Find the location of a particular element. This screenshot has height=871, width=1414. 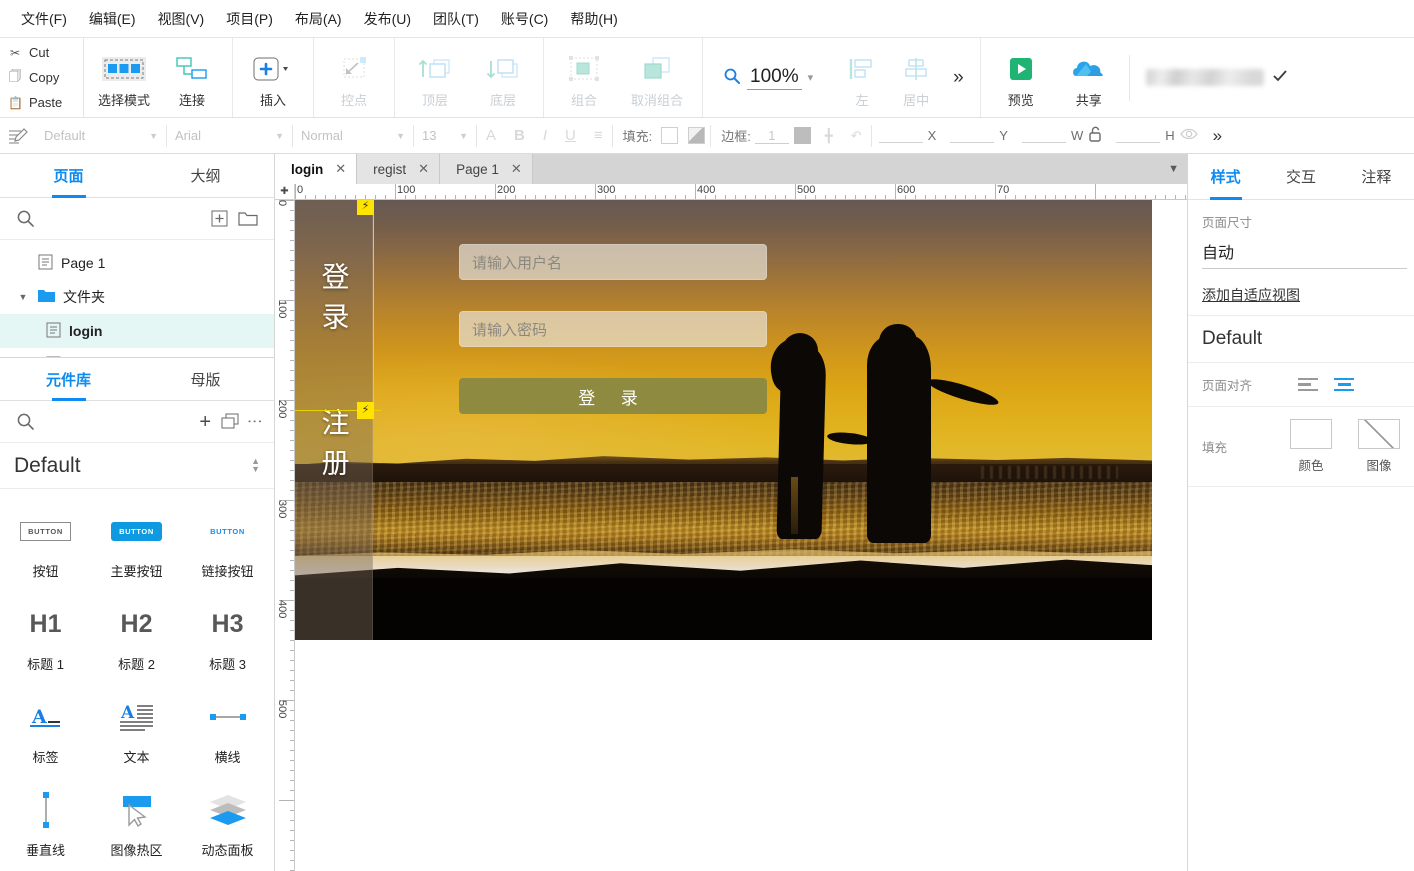

fill-color-swatch is located at coordinates (670, 135).